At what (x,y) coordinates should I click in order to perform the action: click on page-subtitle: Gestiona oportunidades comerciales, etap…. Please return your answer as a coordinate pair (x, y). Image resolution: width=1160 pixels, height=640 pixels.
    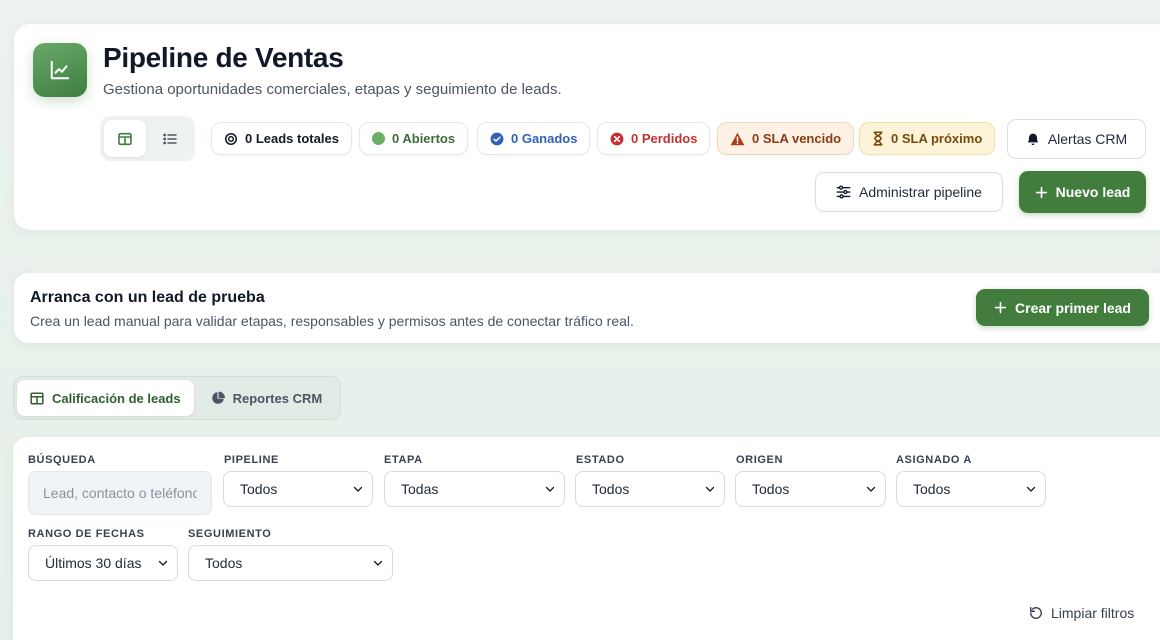
    Looking at the image, I should click on (332, 89).